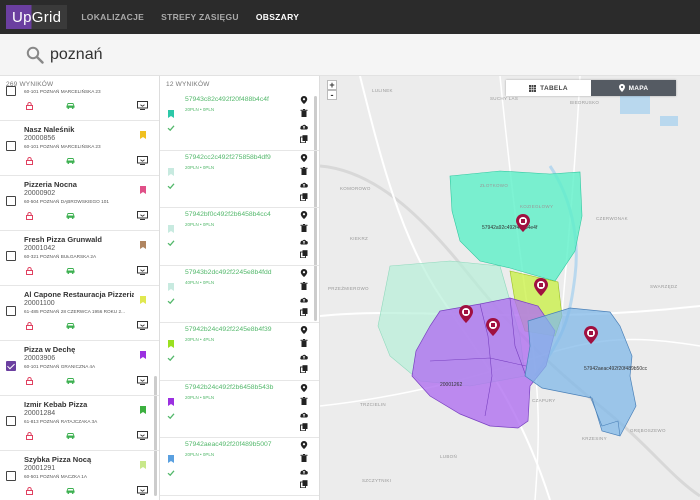 This screenshot has height=500, width=700. What do you see at coordinates (239, 294) in the screenshot?
I see `zone-row: 57943b2dc492f2245e8b4fdd 40PLN • 0PLN` at bounding box center [239, 294].